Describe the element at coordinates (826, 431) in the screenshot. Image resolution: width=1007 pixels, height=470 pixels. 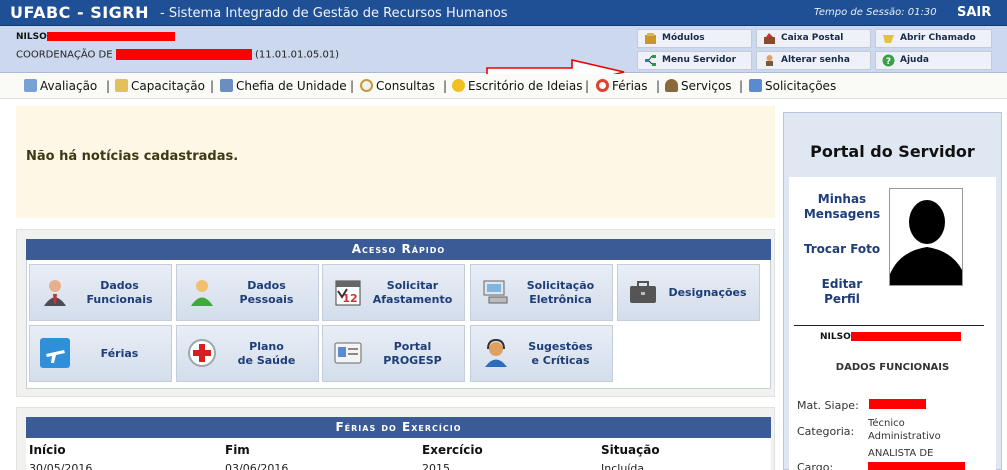
I see `field-label: Categoria:` at that location.